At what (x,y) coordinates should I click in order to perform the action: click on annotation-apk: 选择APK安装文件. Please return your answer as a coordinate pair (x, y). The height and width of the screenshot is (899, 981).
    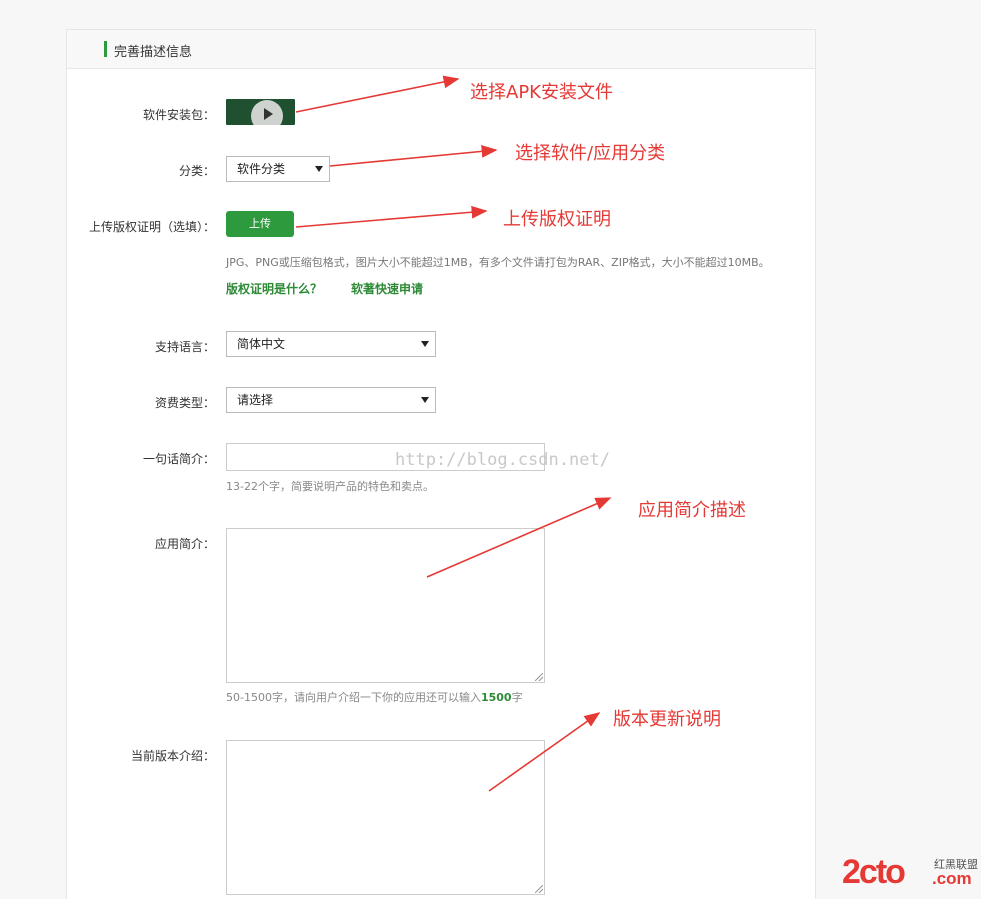
    Looking at the image, I should click on (541, 92).